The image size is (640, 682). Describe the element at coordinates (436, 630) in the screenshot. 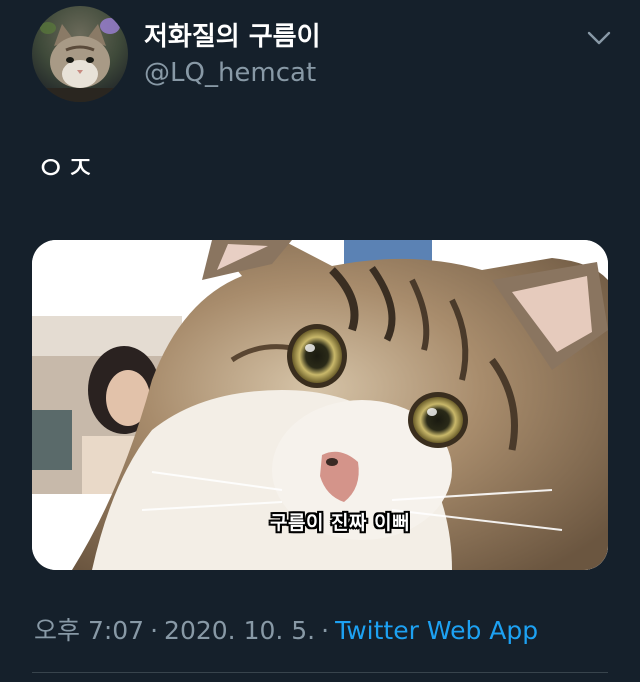

I see `tweet-source-link: Twitter Web App` at that location.